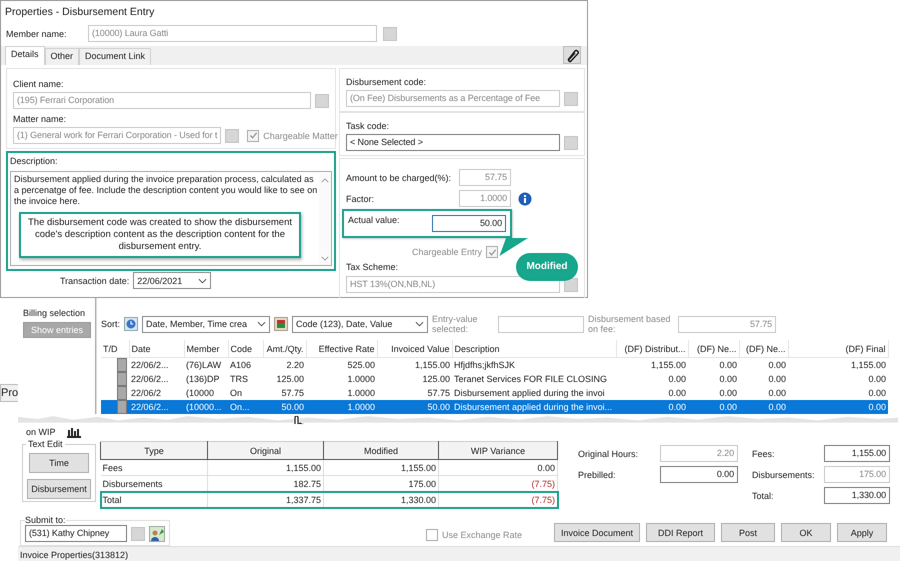 The image size is (900, 561). What do you see at coordinates (59, 463) in the screenshot?
I see `text-edit-button: Time` at bounding box center [59, 463].